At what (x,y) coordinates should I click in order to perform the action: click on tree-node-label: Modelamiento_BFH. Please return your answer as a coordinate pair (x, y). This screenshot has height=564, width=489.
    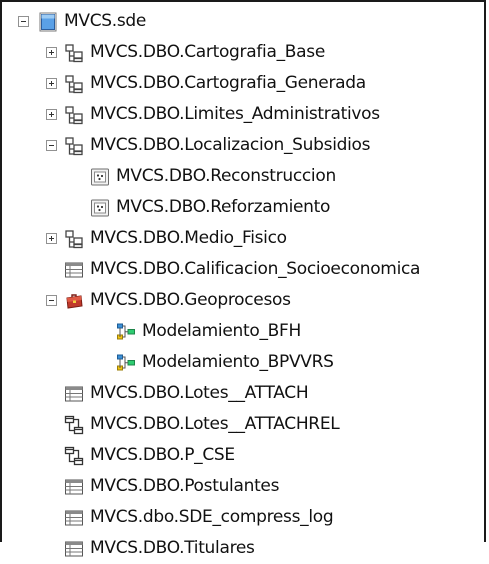
    Looking at the image, I should click on (221, 331).